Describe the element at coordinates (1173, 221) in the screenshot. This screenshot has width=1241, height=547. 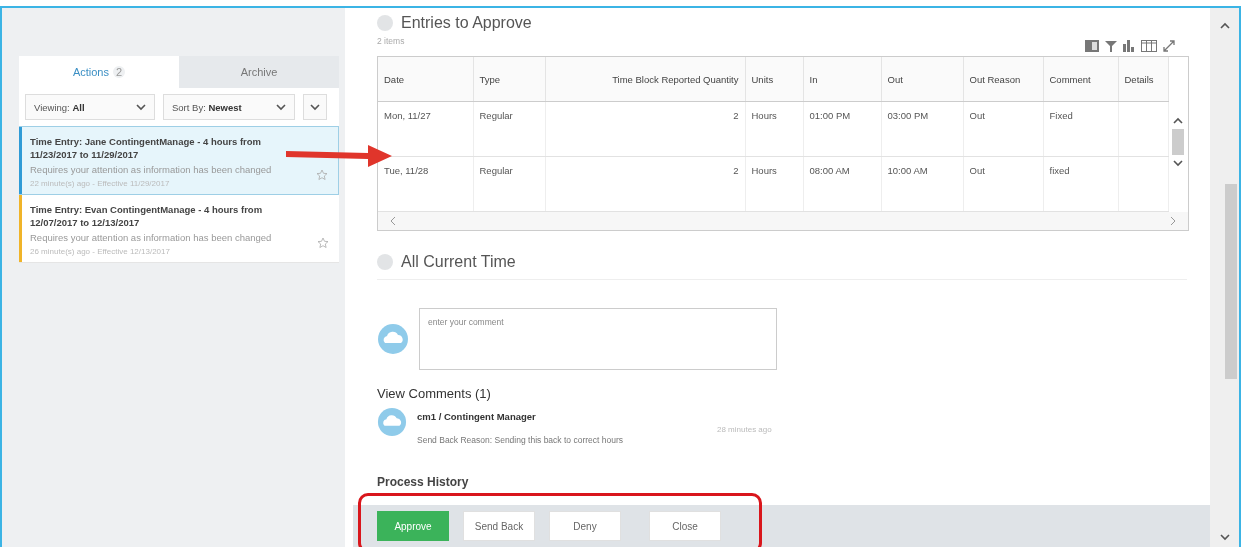
I see `chevron-right-icon` at that location.